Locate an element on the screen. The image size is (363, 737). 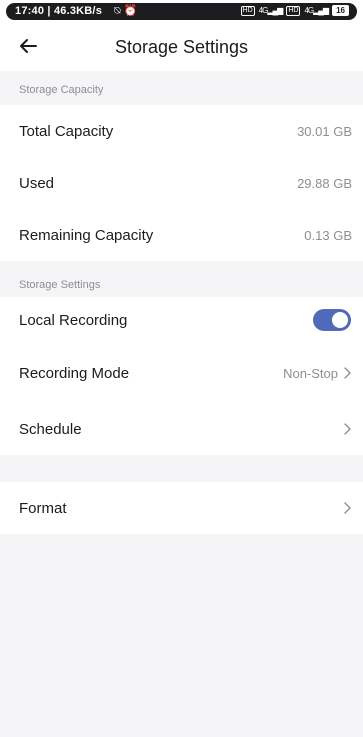
format-card: Format is located at coordinates (181, 508).